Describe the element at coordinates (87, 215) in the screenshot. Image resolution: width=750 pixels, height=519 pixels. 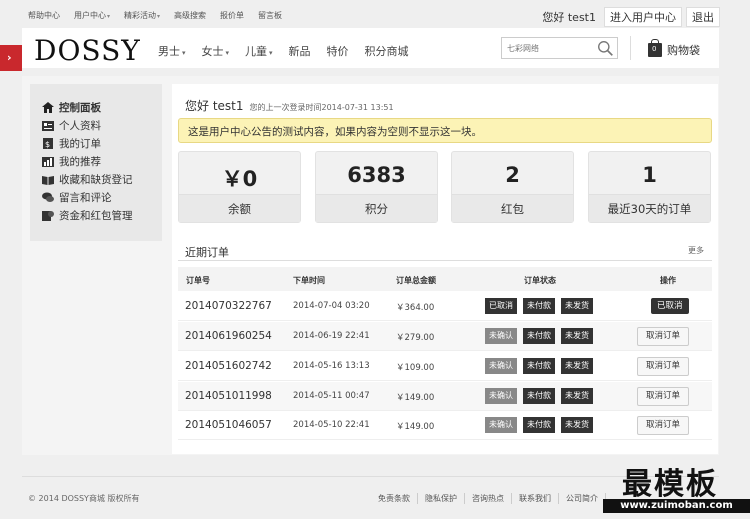
I see `sidebar-item-funds: 资金和红包管理` at that location.